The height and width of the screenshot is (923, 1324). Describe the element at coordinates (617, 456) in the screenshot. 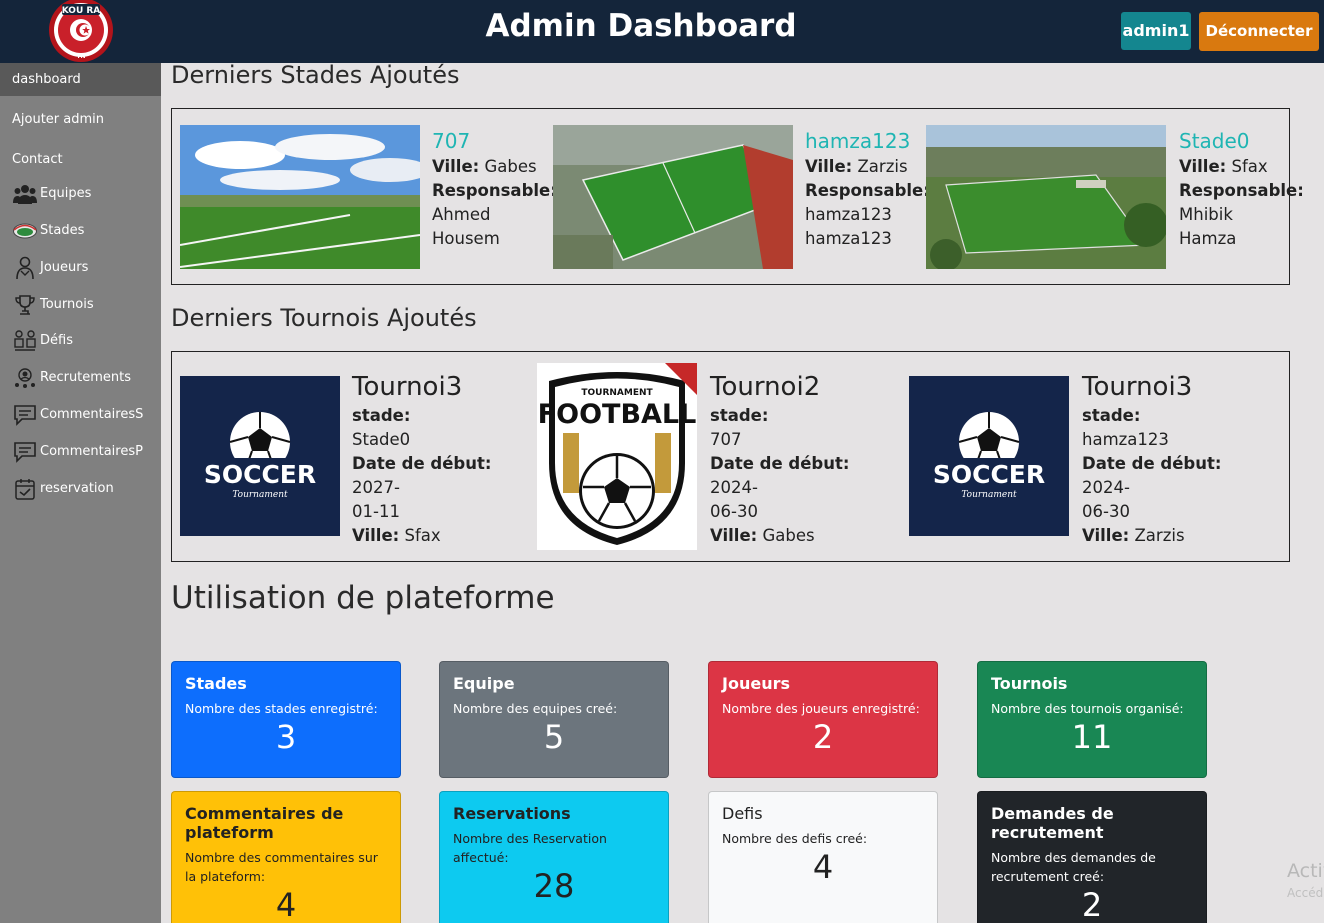

I see `tournoi-poster: TOURNAMENT FOOTBALL` at that location.